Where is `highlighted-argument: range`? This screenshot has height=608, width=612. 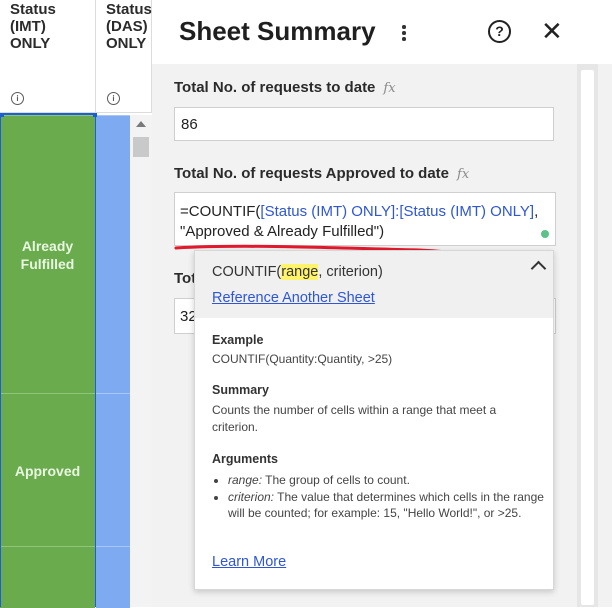 highlighted-argument: range is located at coordinates (300, 272).